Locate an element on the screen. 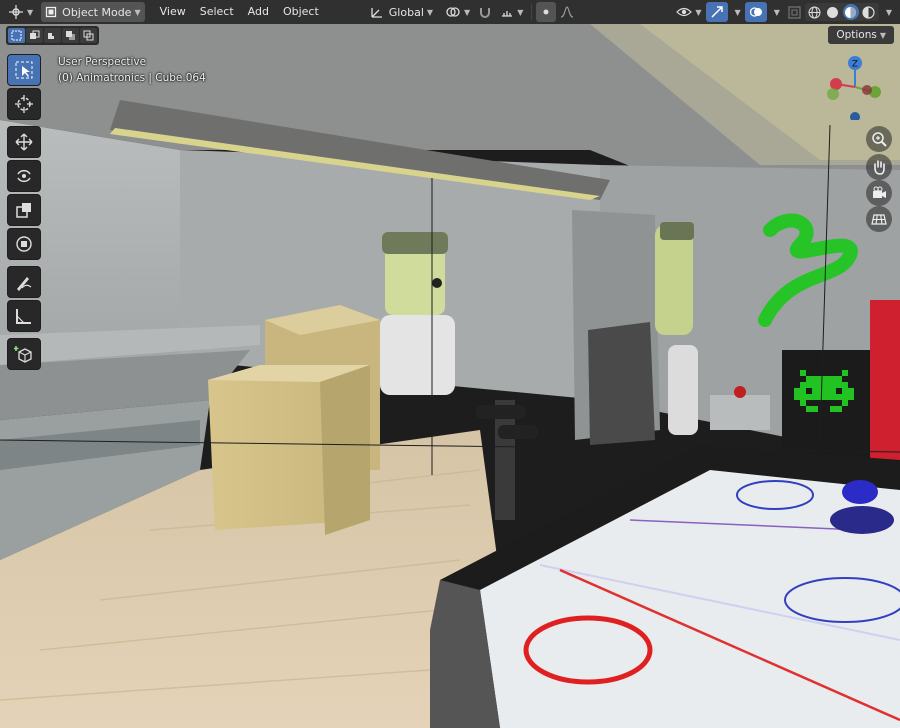  tool-measure is located at coordinates (24, 316).